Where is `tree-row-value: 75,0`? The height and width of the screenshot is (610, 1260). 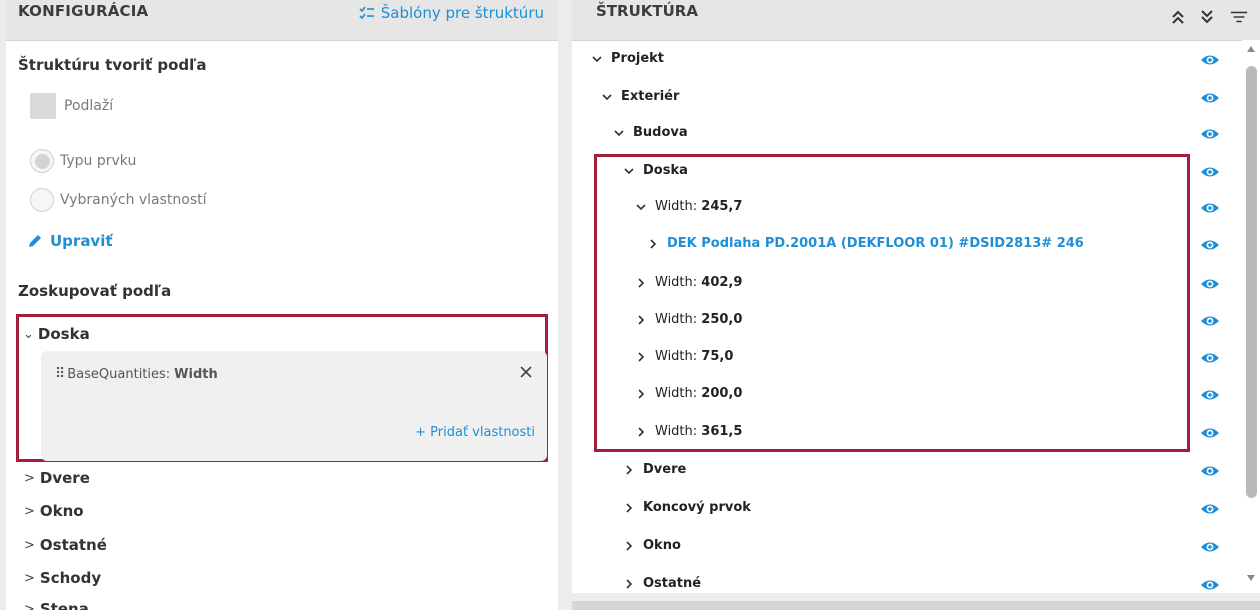 tree-row-value: 75,0 is located at coordinates (717, 356).